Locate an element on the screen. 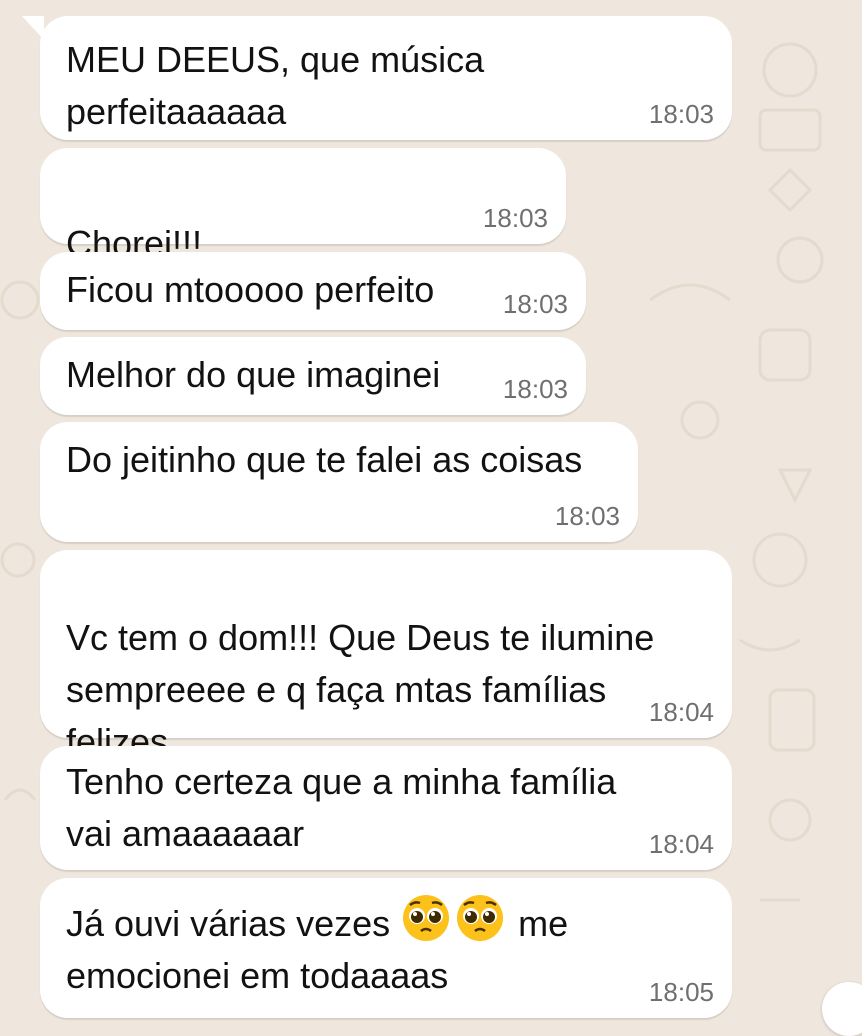 The width and height of the screenshot is (862, 1036). message-text: MEU DEEUS, que música perfeitaaaaaa is located at coordinates (275, 85).